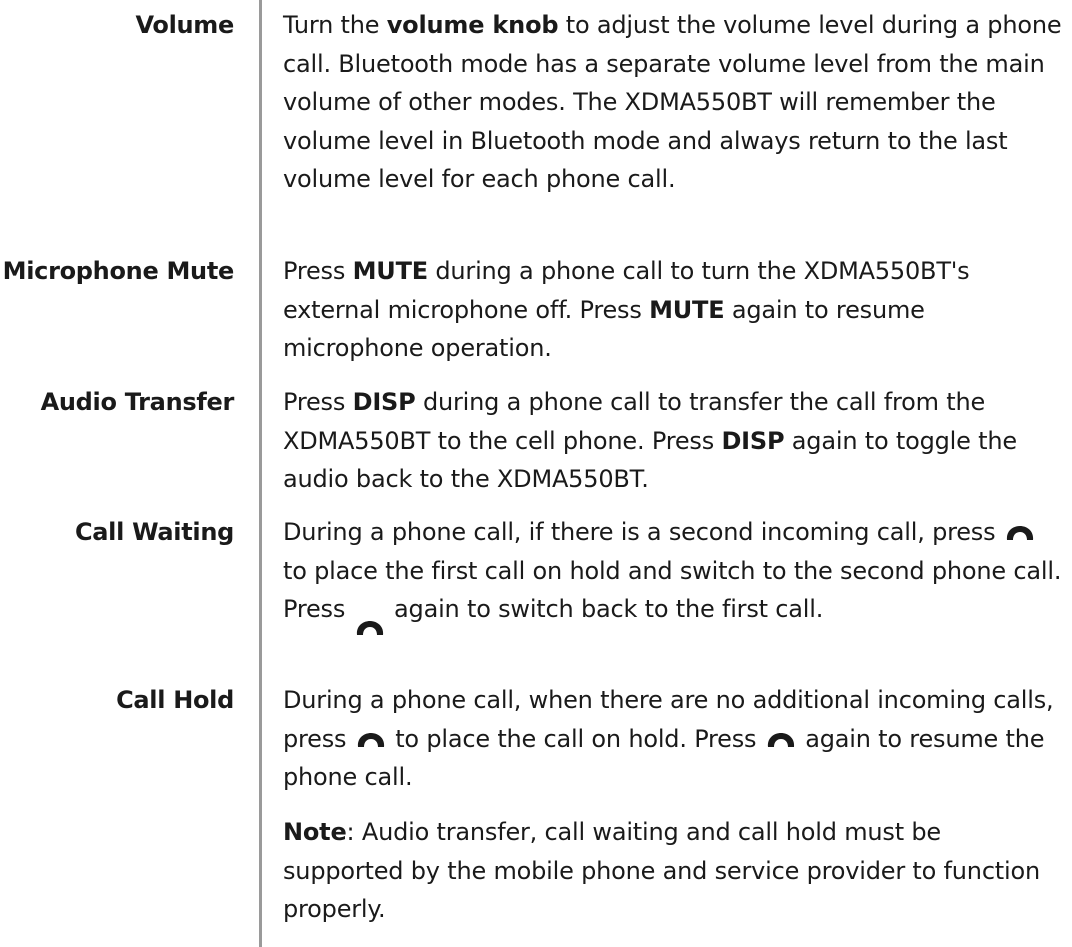 The image size is (1072, 947). What do you see at coordinates (175, 700) in the screenshot?
I see `term-call-hold: Call Hold` at bounding box center [175, 700].